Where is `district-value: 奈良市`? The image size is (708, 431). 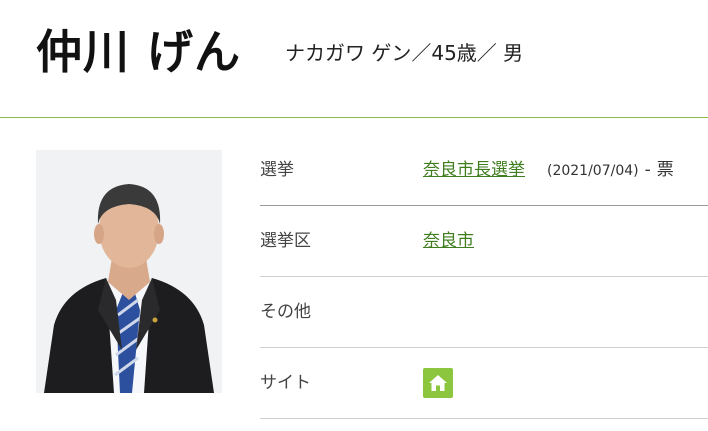
district-value: 奈良市 is located at coordinates (448, 241).